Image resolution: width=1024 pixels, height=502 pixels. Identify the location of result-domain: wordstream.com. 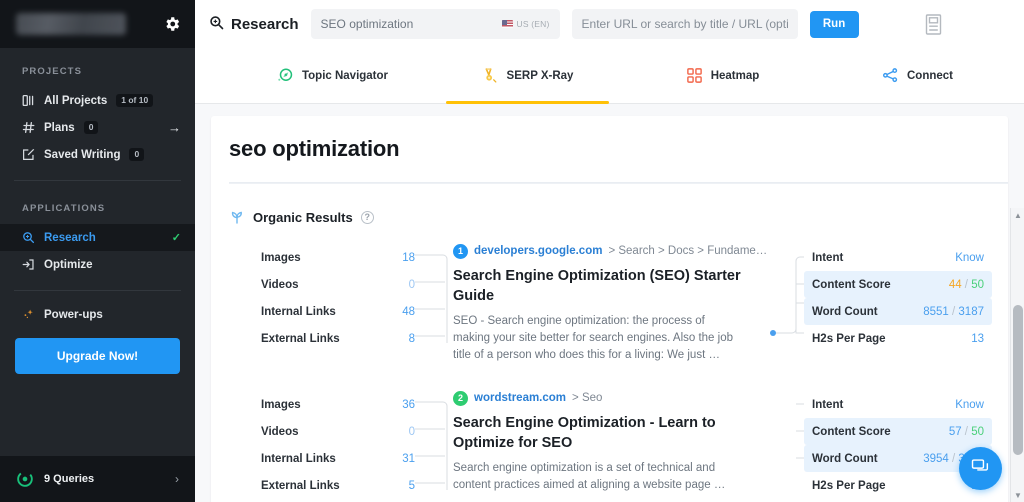
(520, 398).